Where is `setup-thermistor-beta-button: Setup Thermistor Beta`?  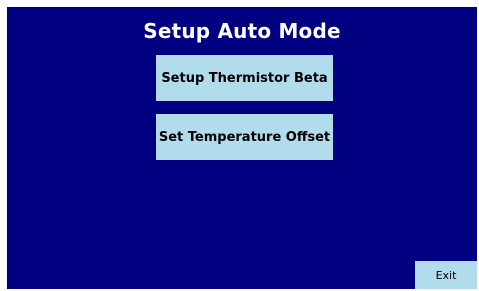
setup-thermistor-beta-button: Setup Thermistor Beta is located at coordinates (244, 78).